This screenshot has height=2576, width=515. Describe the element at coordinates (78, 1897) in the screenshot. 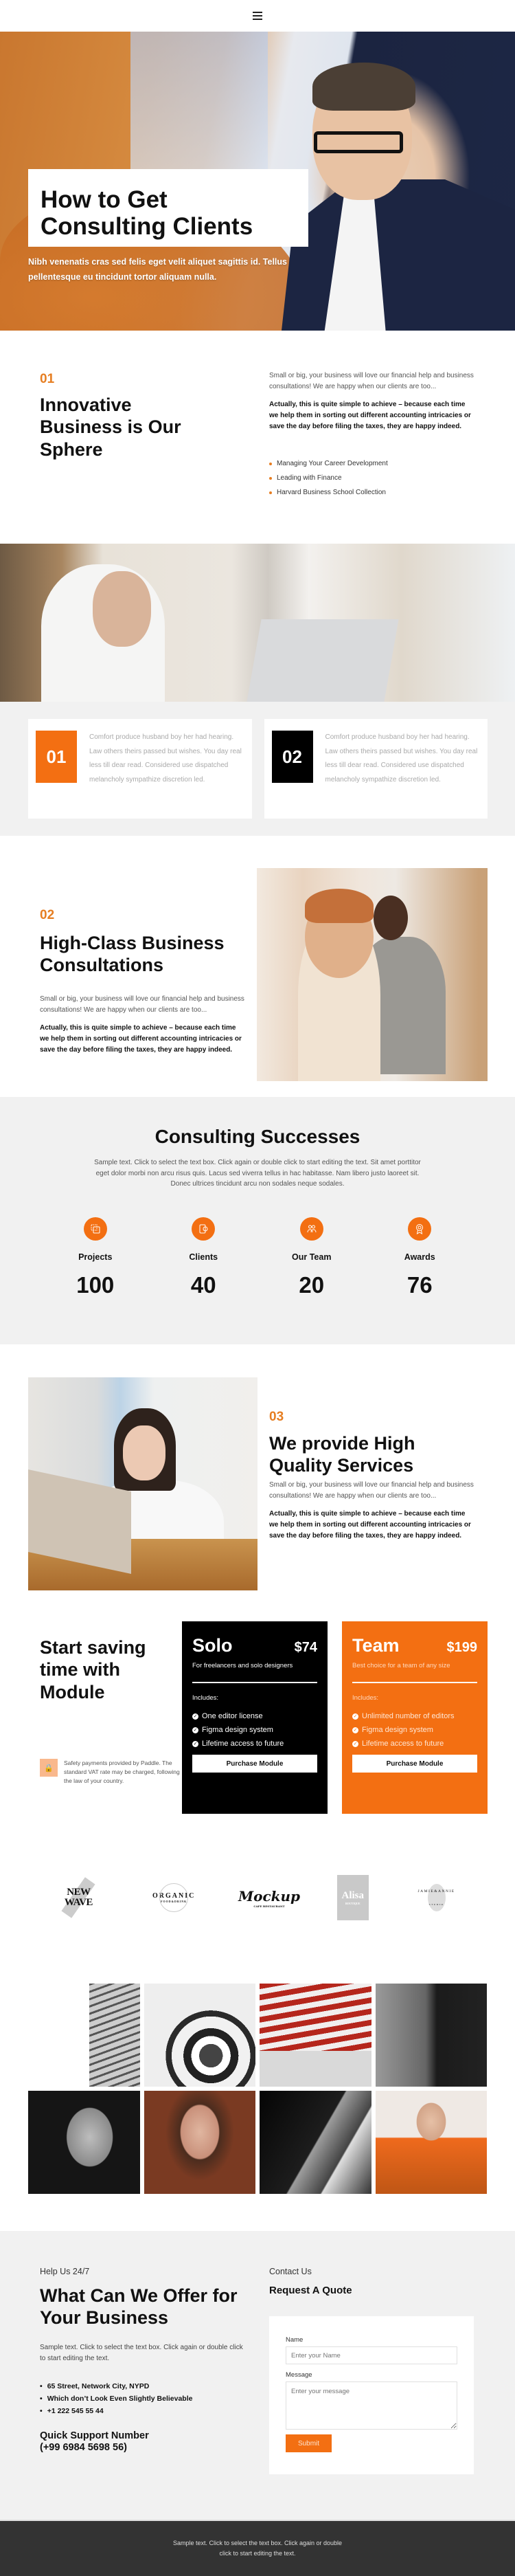

I see `logo-new-wave: NEW WAVE` at that location.